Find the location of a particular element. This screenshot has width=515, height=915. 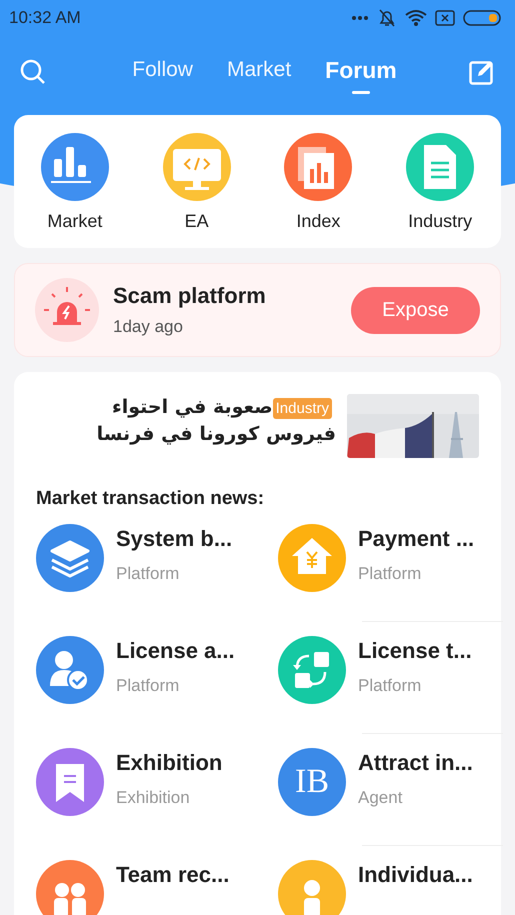

more-icon is located at coordinates (360, 18).